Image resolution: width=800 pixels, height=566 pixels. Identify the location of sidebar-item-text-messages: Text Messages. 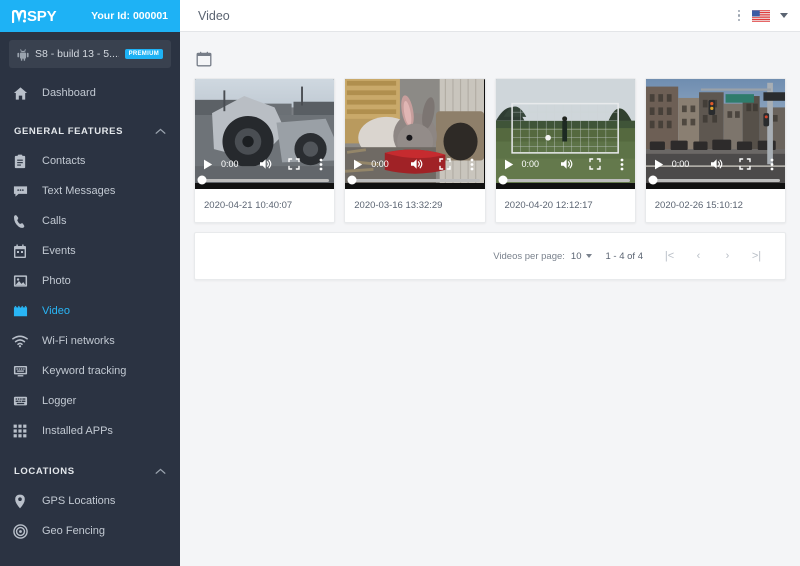
(90, 191).